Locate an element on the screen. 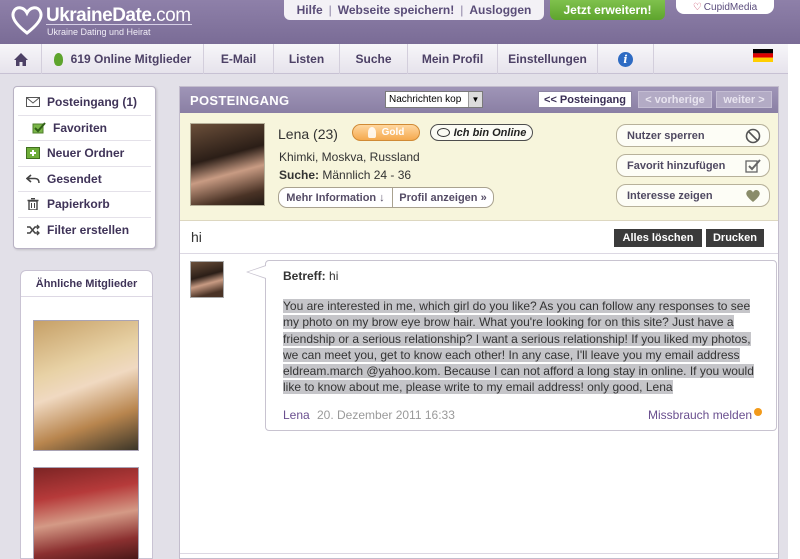 The image size is (800, 559). message-subject: hi is located at coordinates (196, 237).